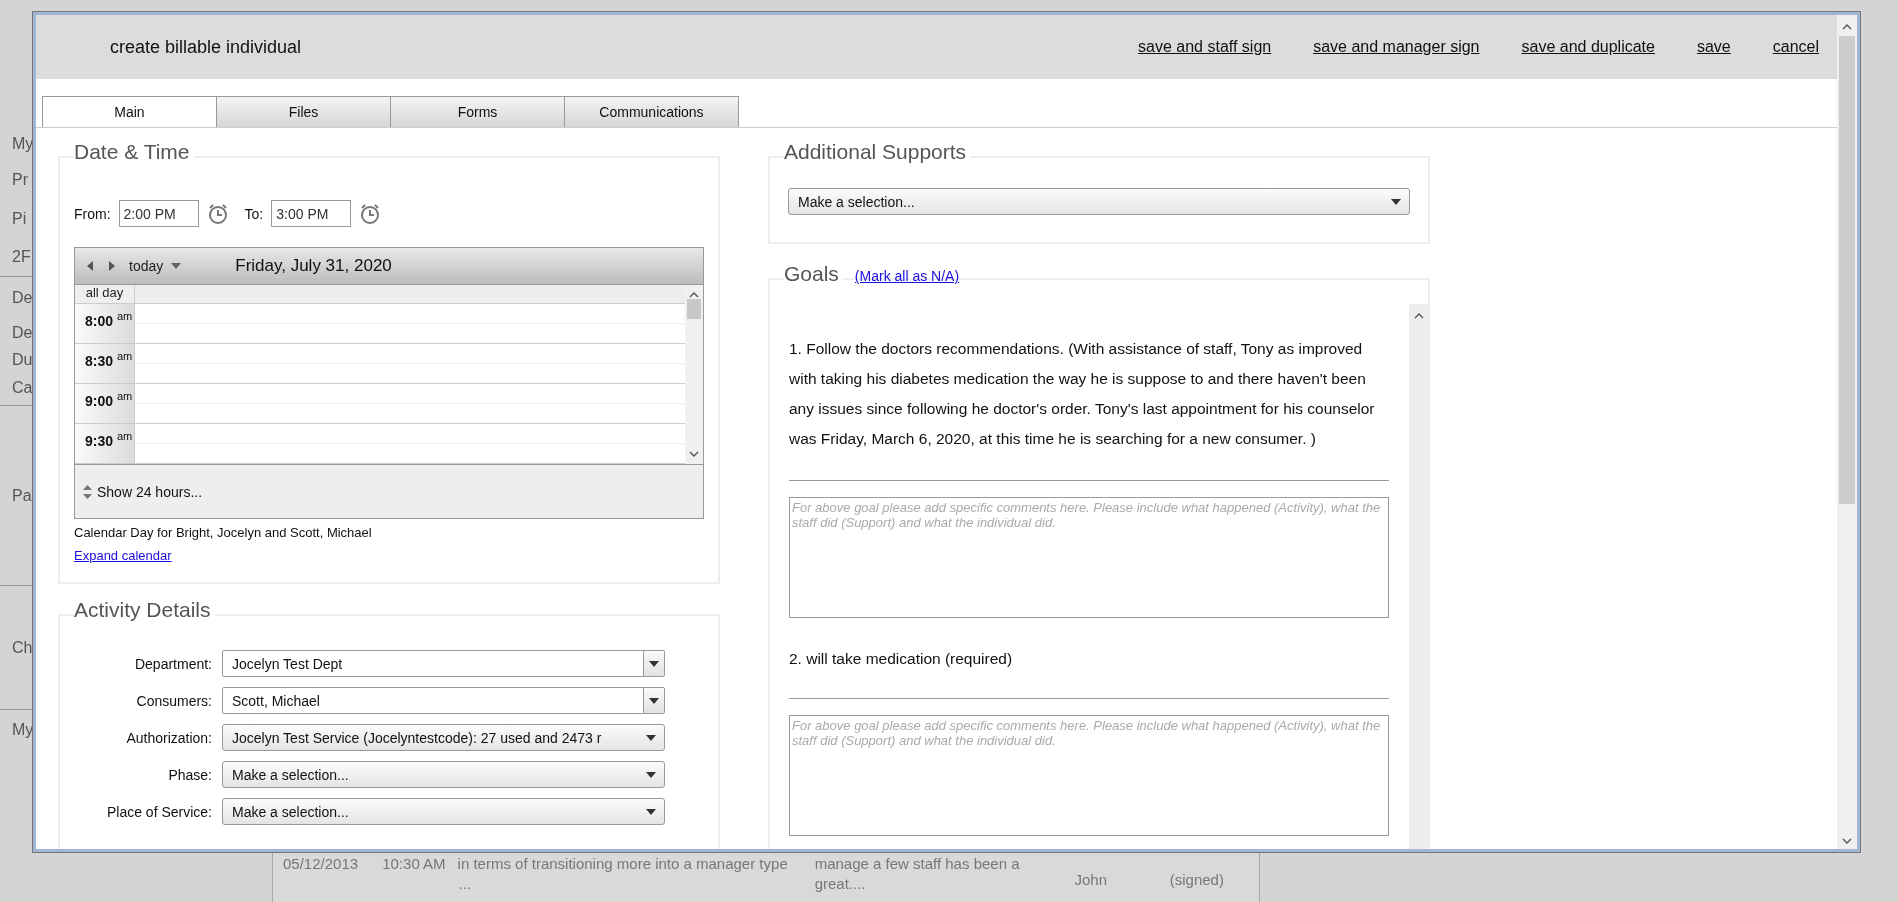 The height and width of the screenshot is (902, 1898). I want to click on field-label: Department:, so click(173, 663).